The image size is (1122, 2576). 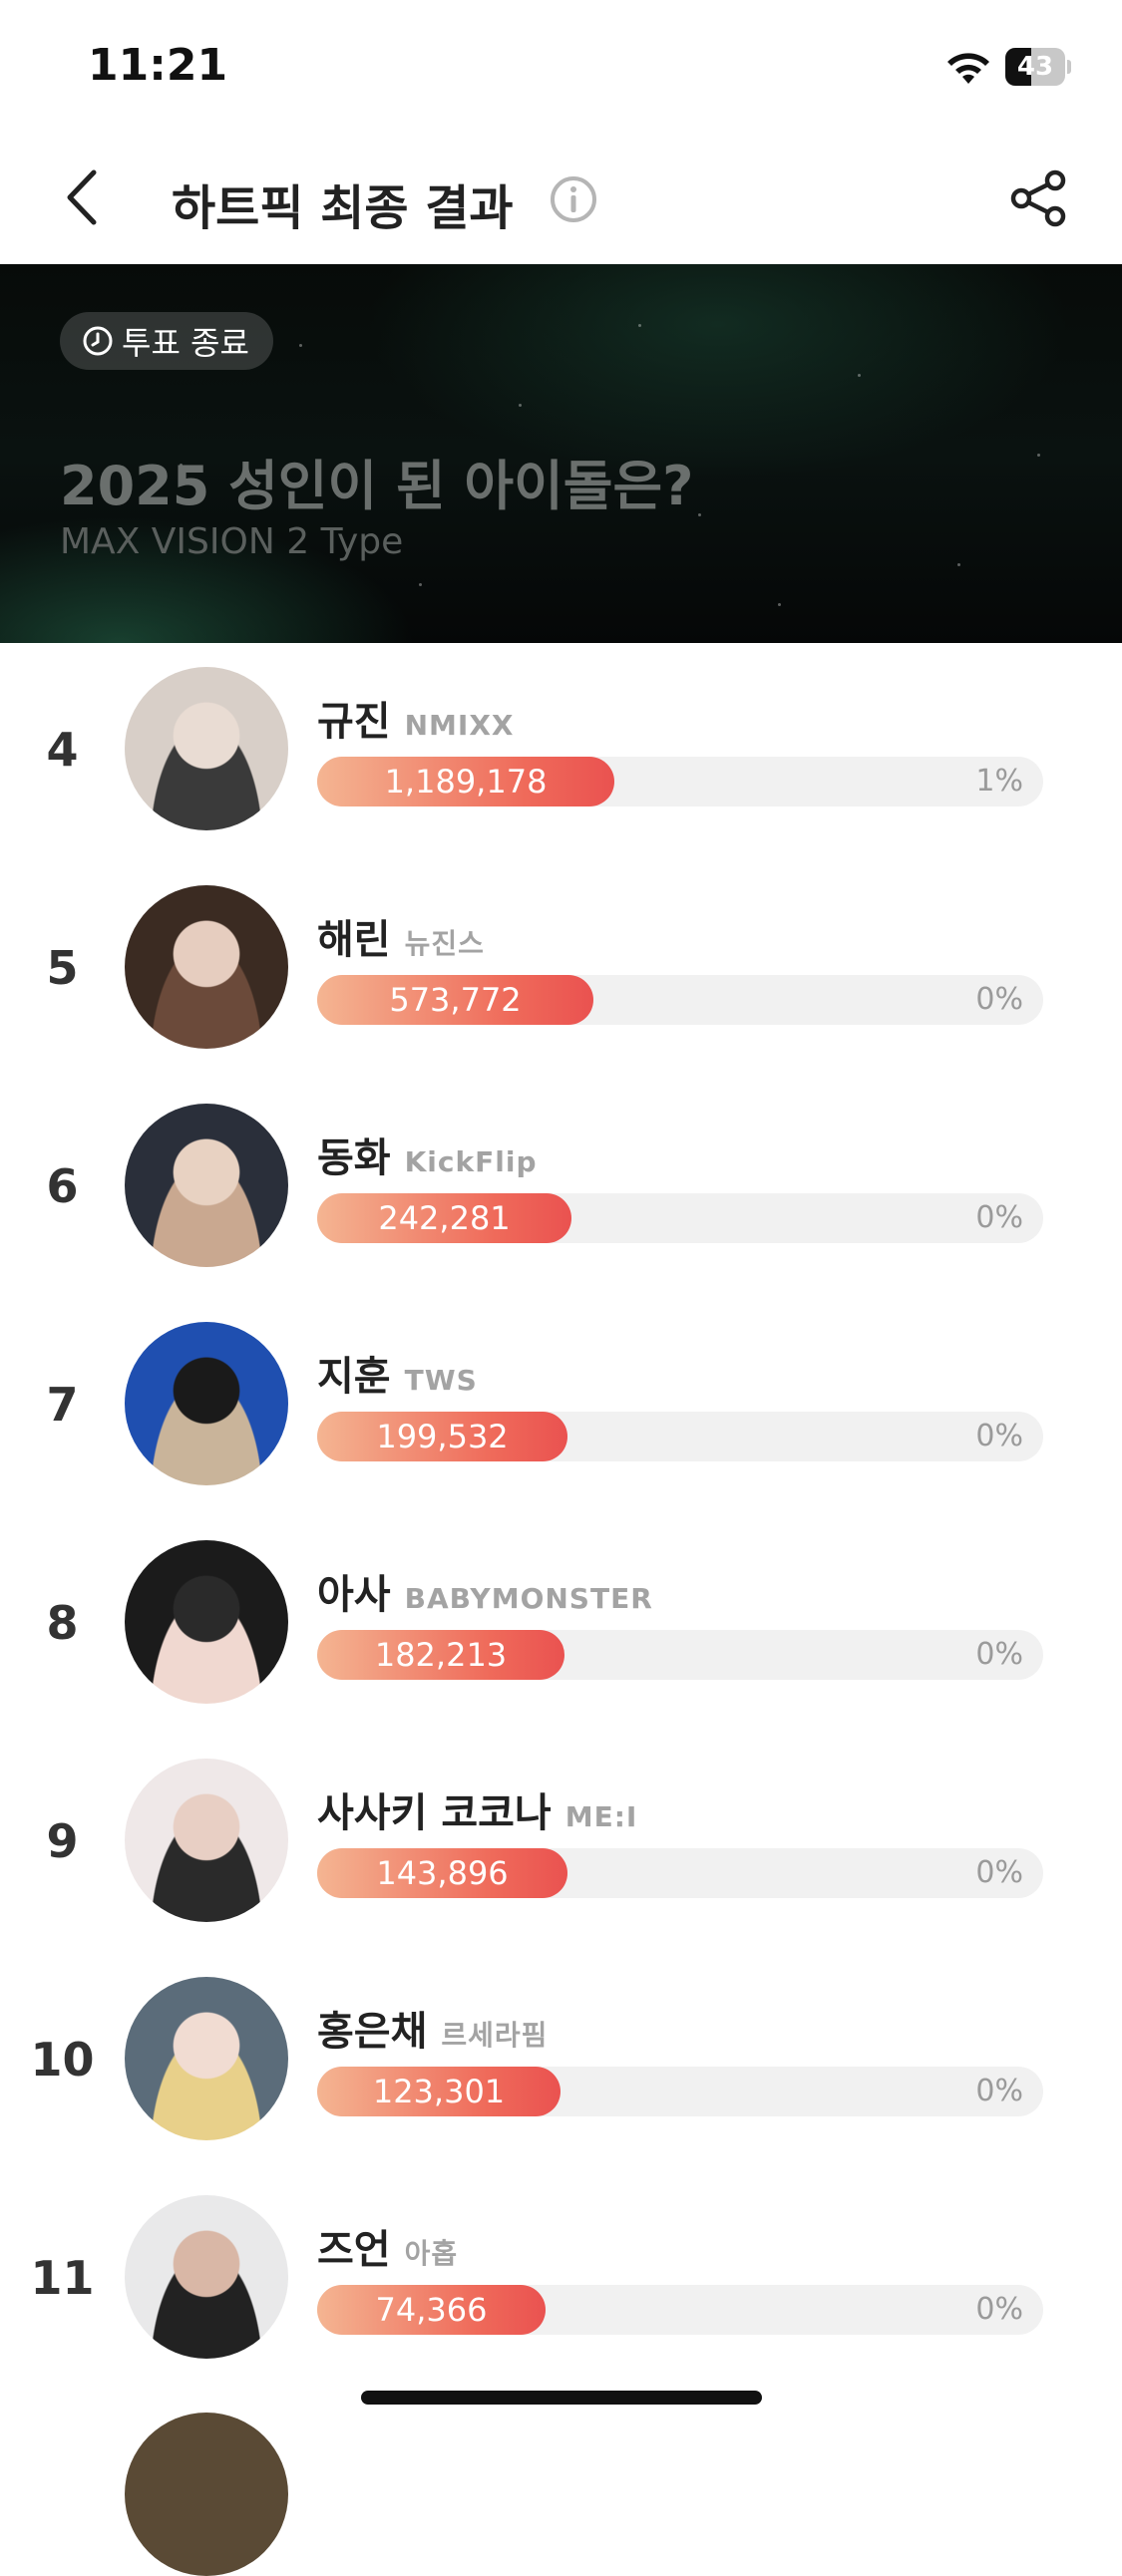 What do you see at coordinates (372, 2032) in the screenshot?
I see `artist-name: 홍은채` at bounding box center [372, 2032].